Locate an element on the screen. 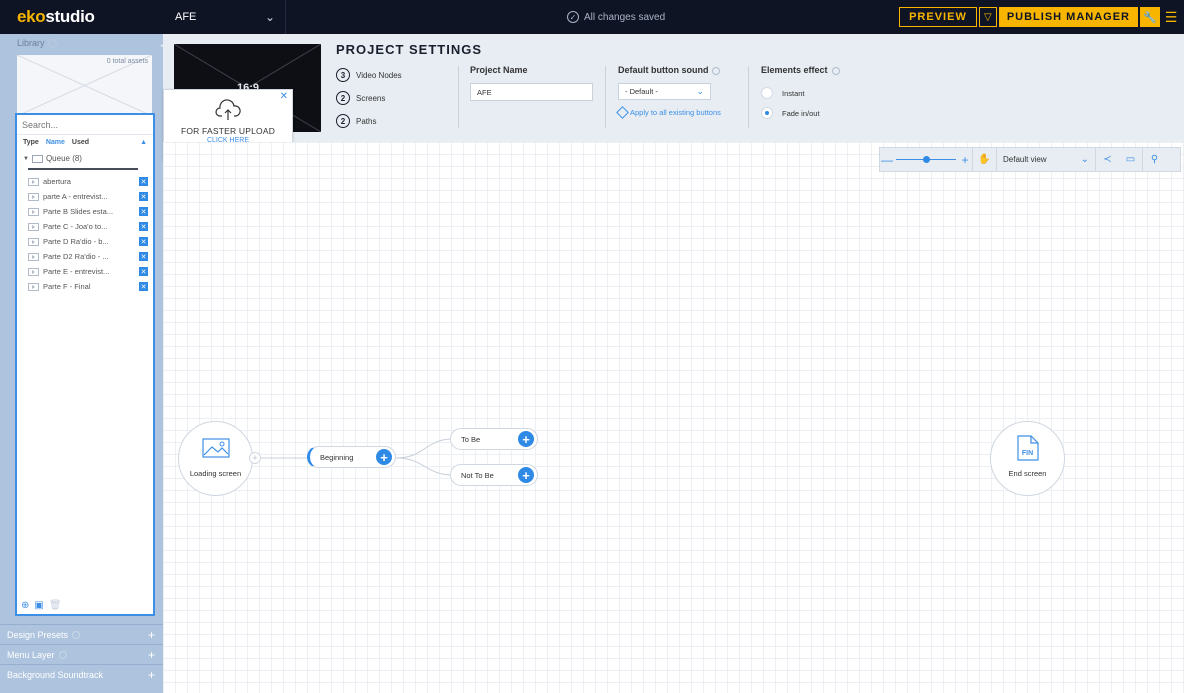  layers-icon is located at coordinates (622, 112).